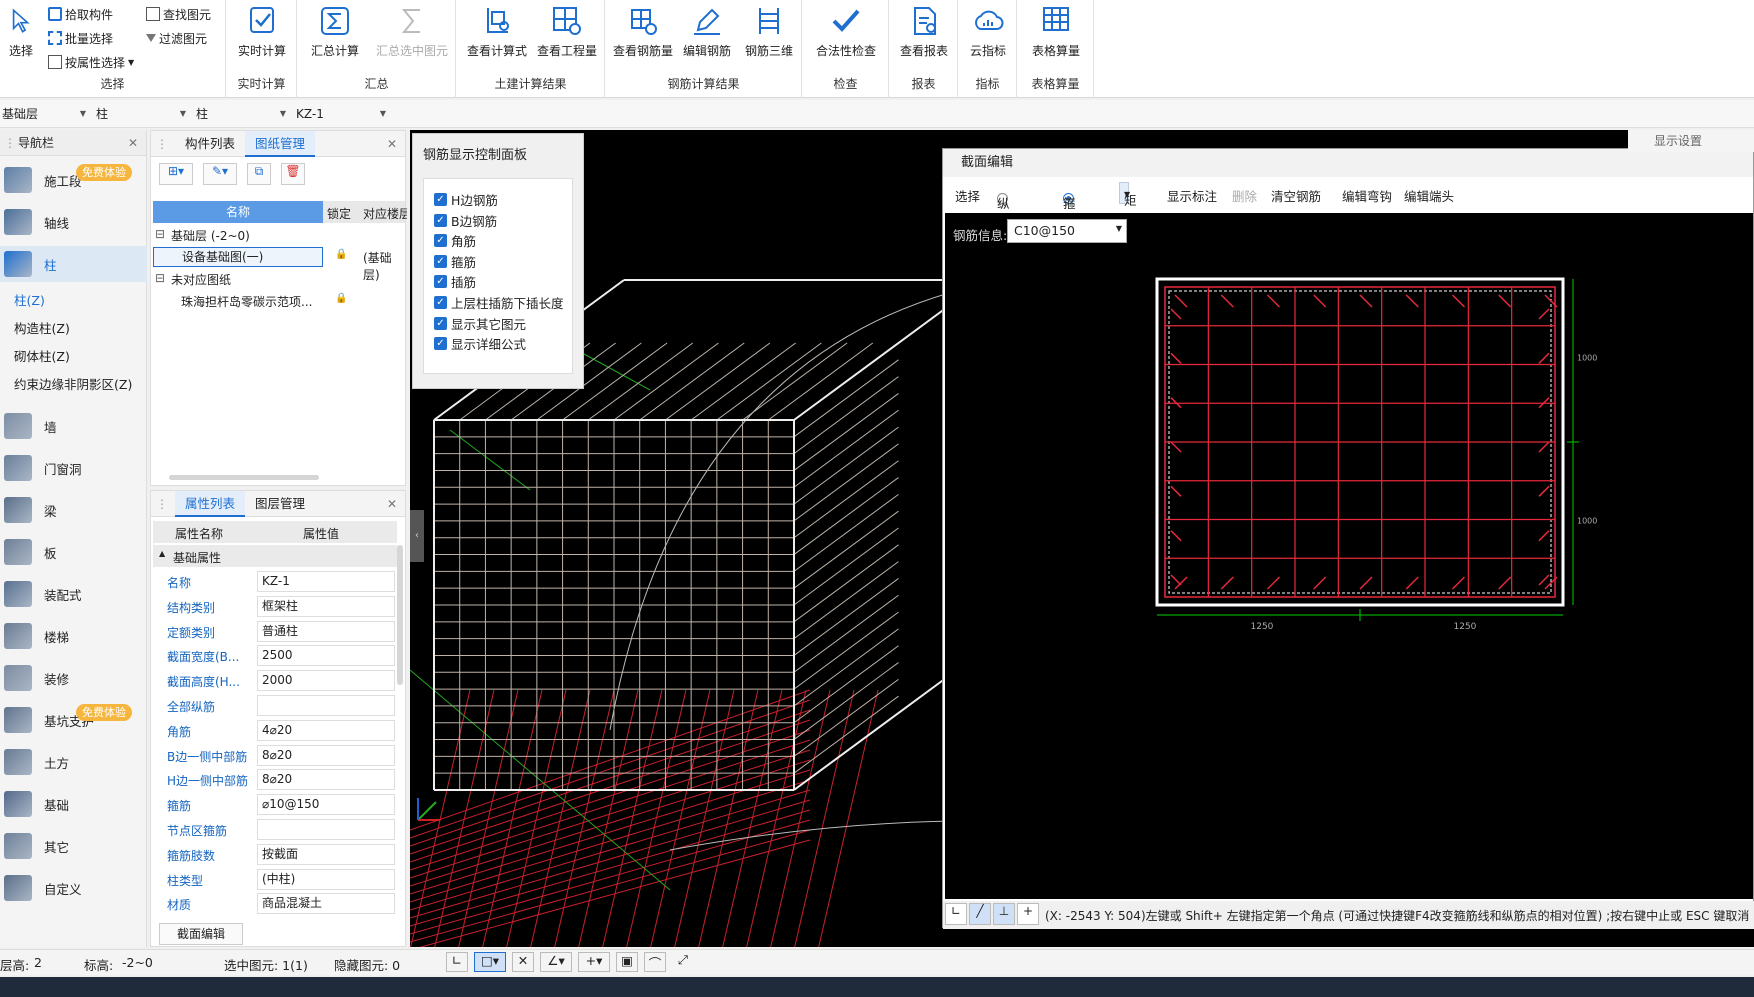 Image resolution: width=1754 pixels, height=997 pixels. What do you see at coordinates (73, 888) in the screenshot?
I see `nav-item-14: 自定义` at bounding box center [73, 888].